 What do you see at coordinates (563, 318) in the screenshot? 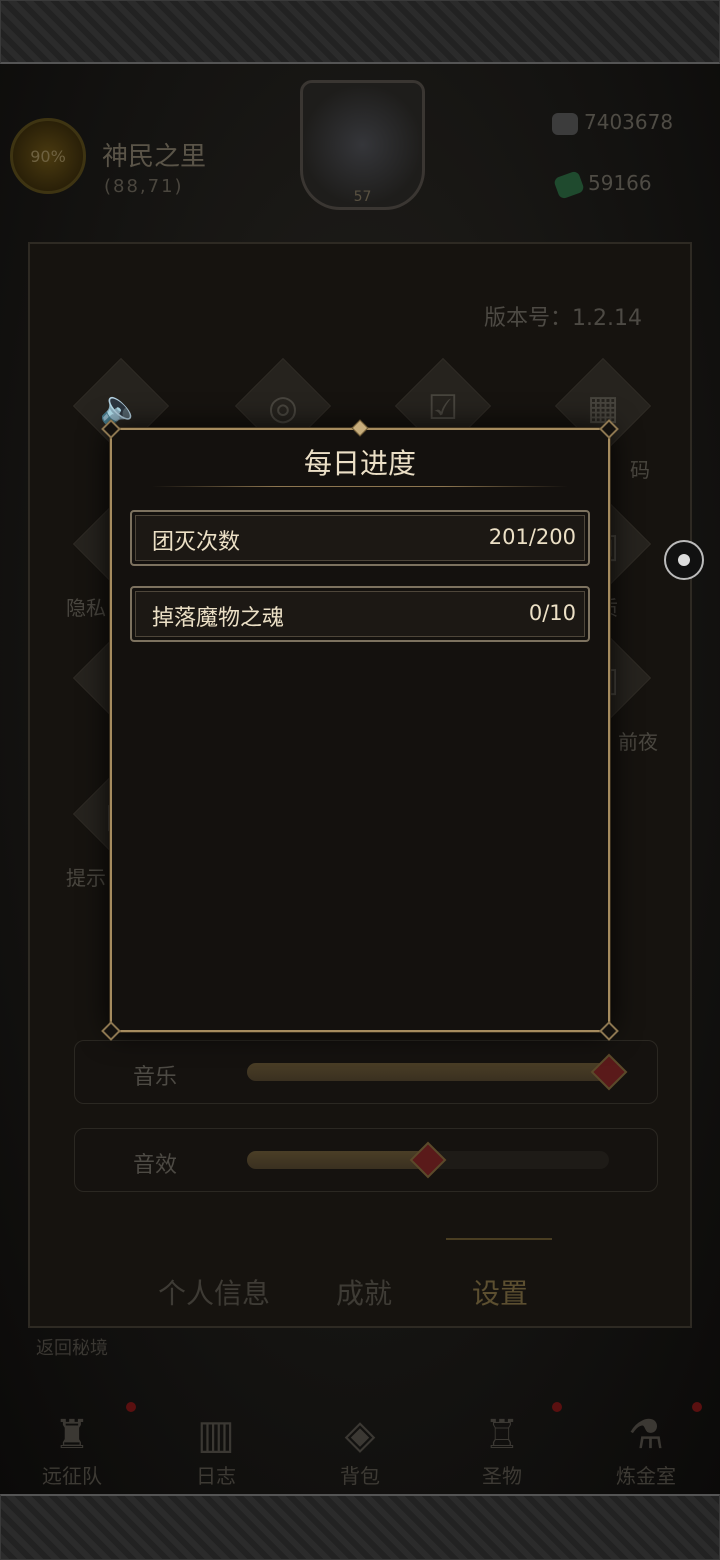
I see `version-label: 版本号：1.2.14` at bounding box center [563, 318].